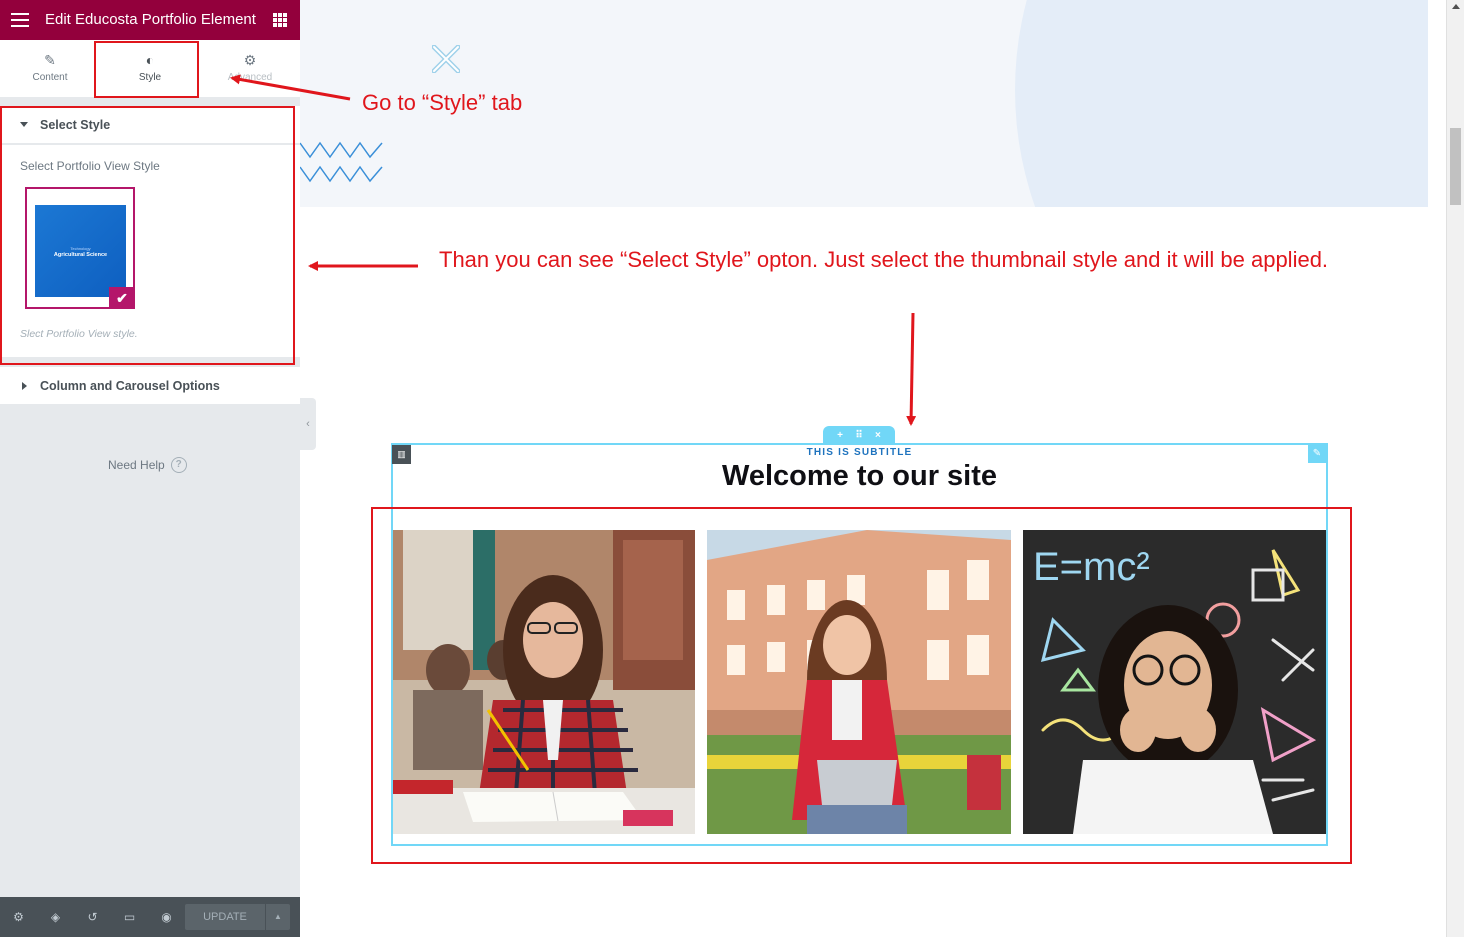  I want to click on tab-advanced: ⚙ Advanced, so click(250, 68).